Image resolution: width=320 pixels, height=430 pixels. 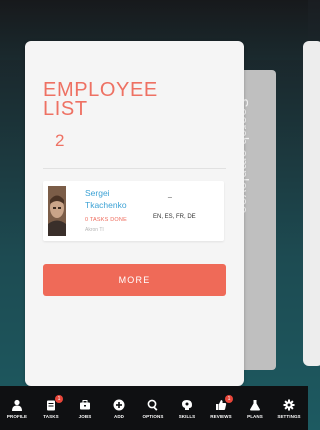 I want to click on nav-label-tasks: TASKS, so click(x=51, y=416).